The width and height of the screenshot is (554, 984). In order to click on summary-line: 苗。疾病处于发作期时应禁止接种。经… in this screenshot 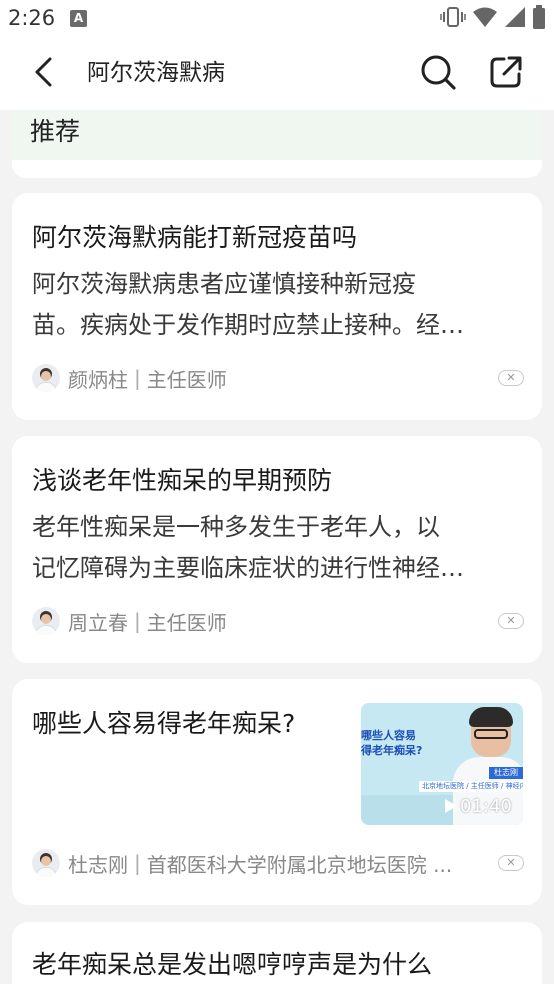, I will do `click(248, 325)`.